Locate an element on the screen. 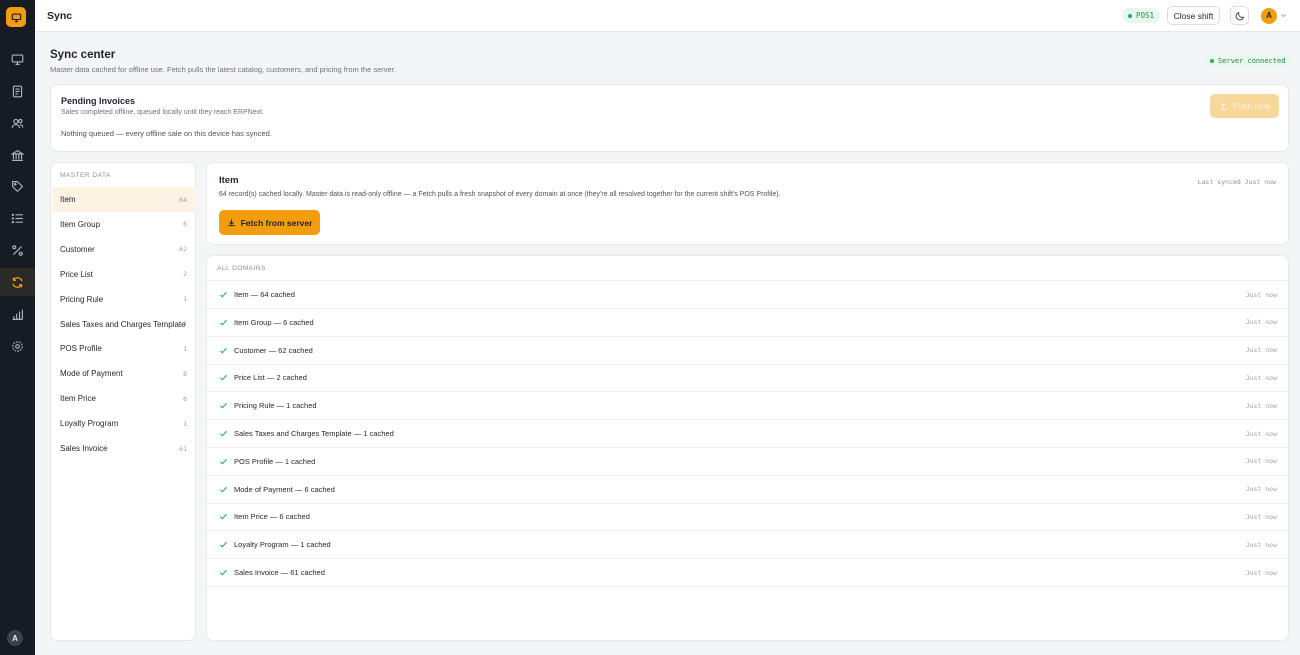  sidebar-item-invoices is located at coordinates (17, 91).